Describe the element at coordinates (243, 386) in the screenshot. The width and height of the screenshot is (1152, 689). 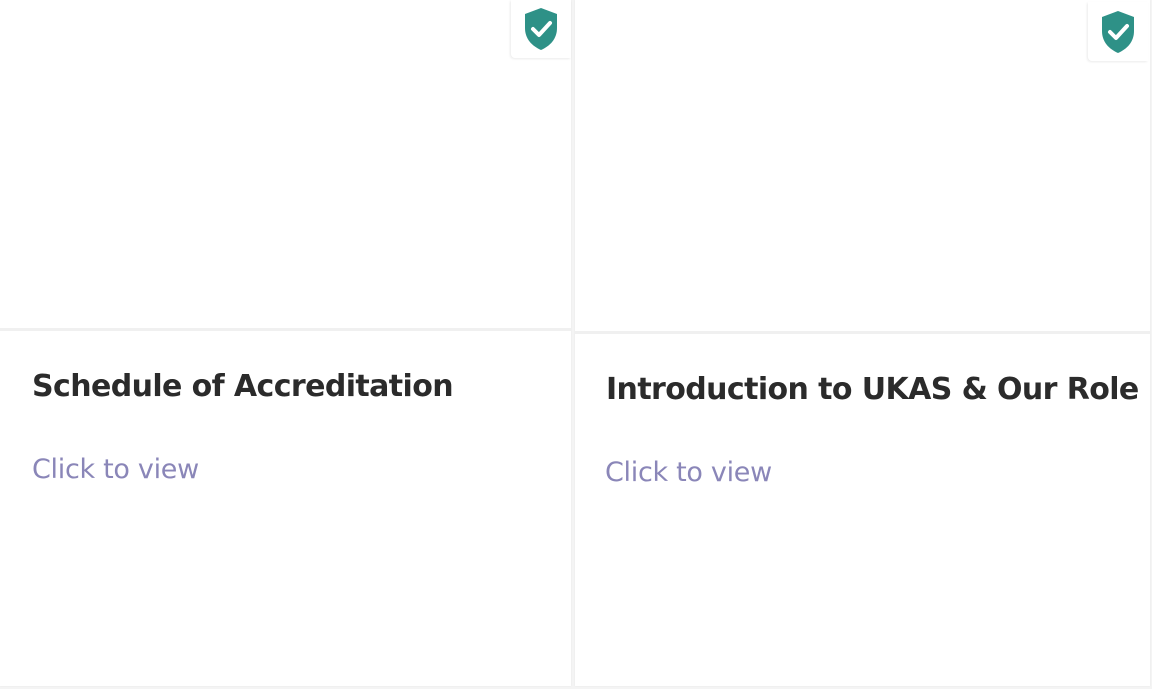
I see `card-title: Schedule of Accreditation` at that location.